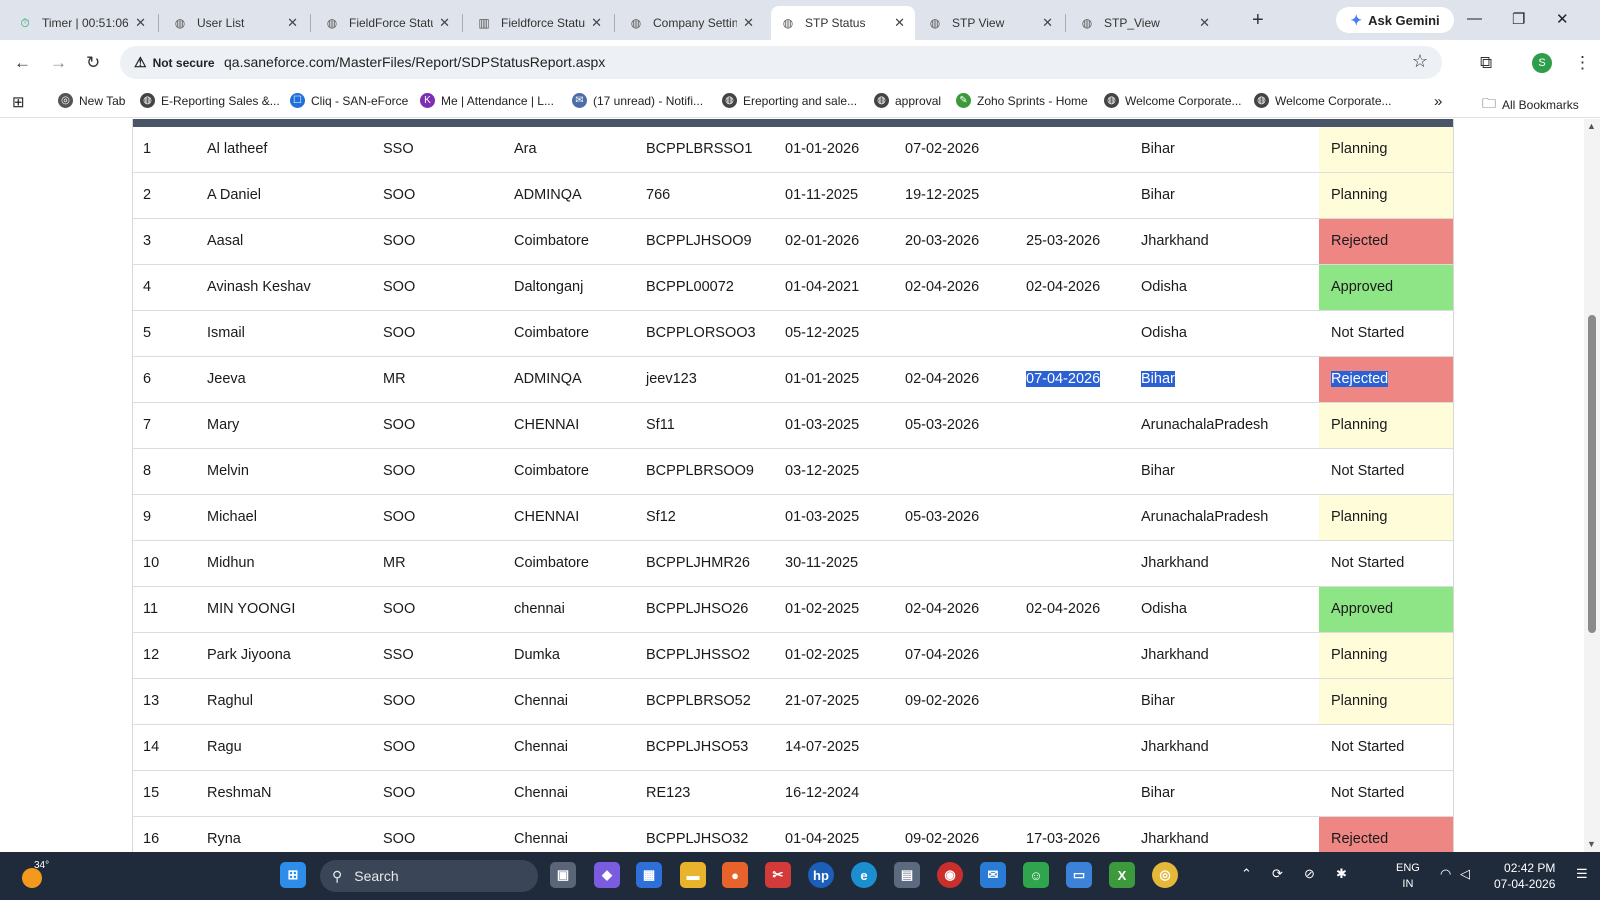 The image size is (1600, 900). I want to click on tab-5: ◍ Company Settin ✕, so click(691, 23).